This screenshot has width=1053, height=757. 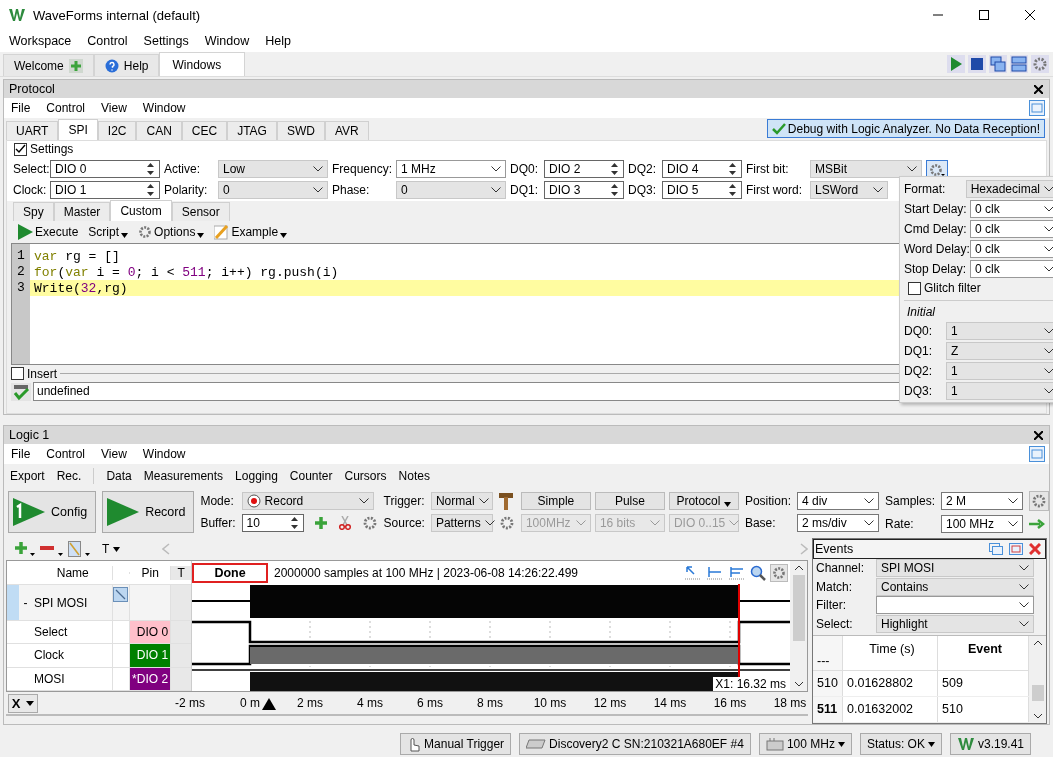 I want to click on trigger-button: Pulse, so click(x=629, y=501).